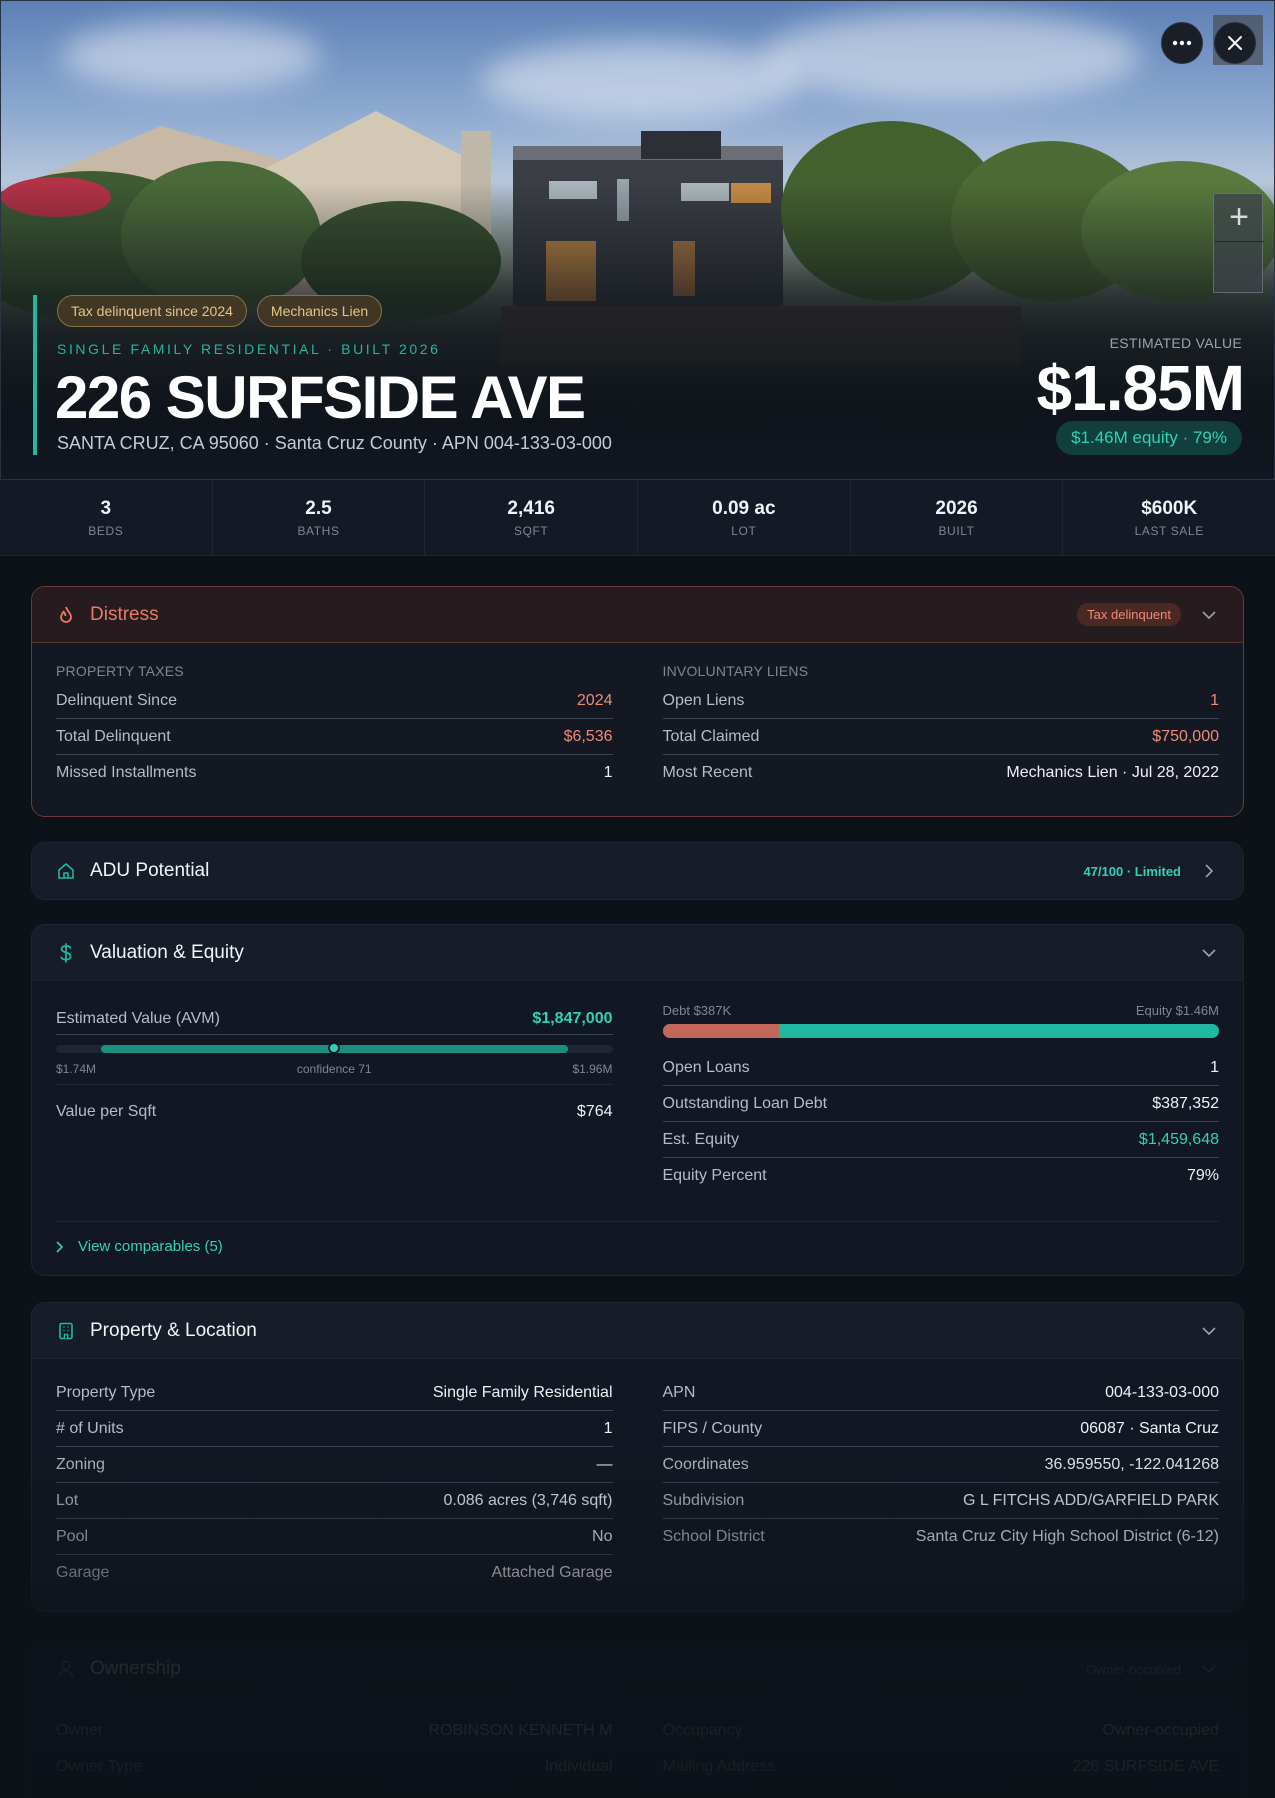  What do you see at coordinates (66, 1331) in the screenshot?
I see `building-icon` at bounding box center [66, 1331].